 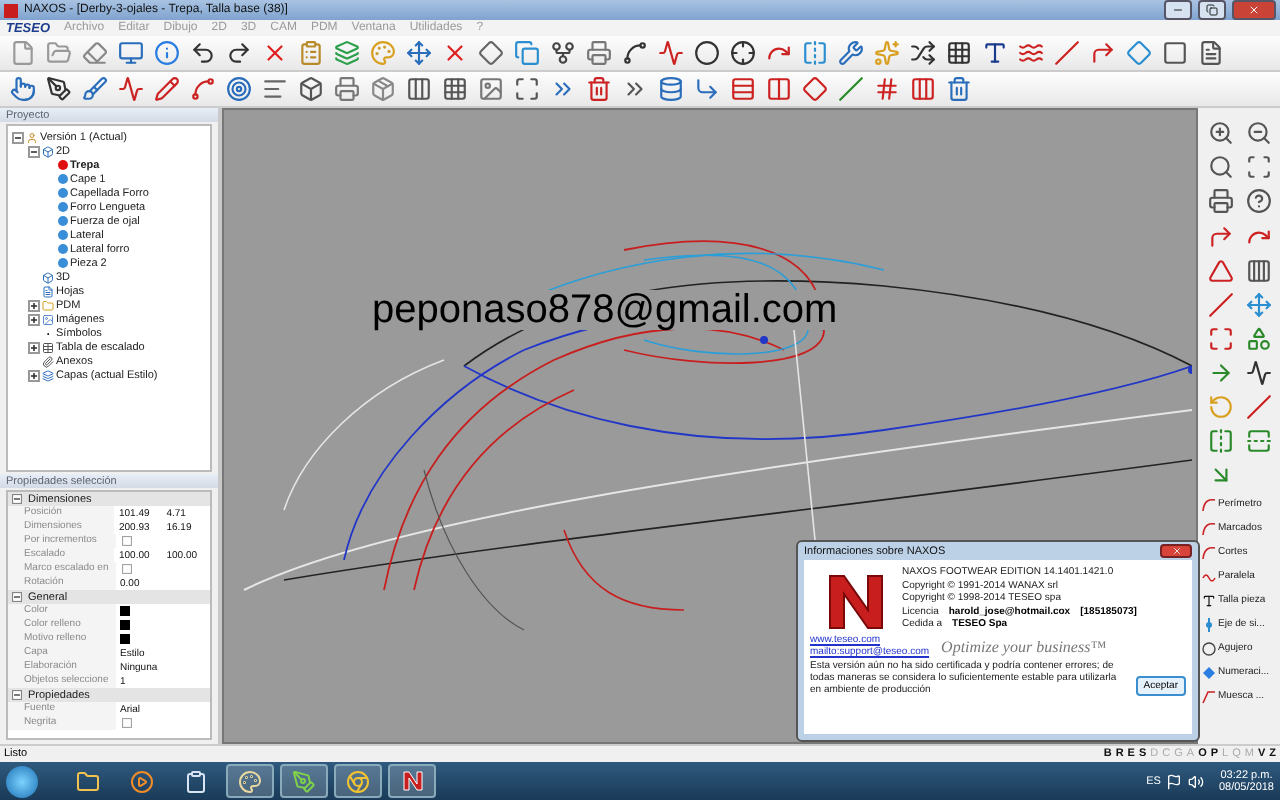 What do you see at coordinates (1024, 646) in the screenshot?
I see `slogan: Optimize your business™` at bounding box center [1024, 646].